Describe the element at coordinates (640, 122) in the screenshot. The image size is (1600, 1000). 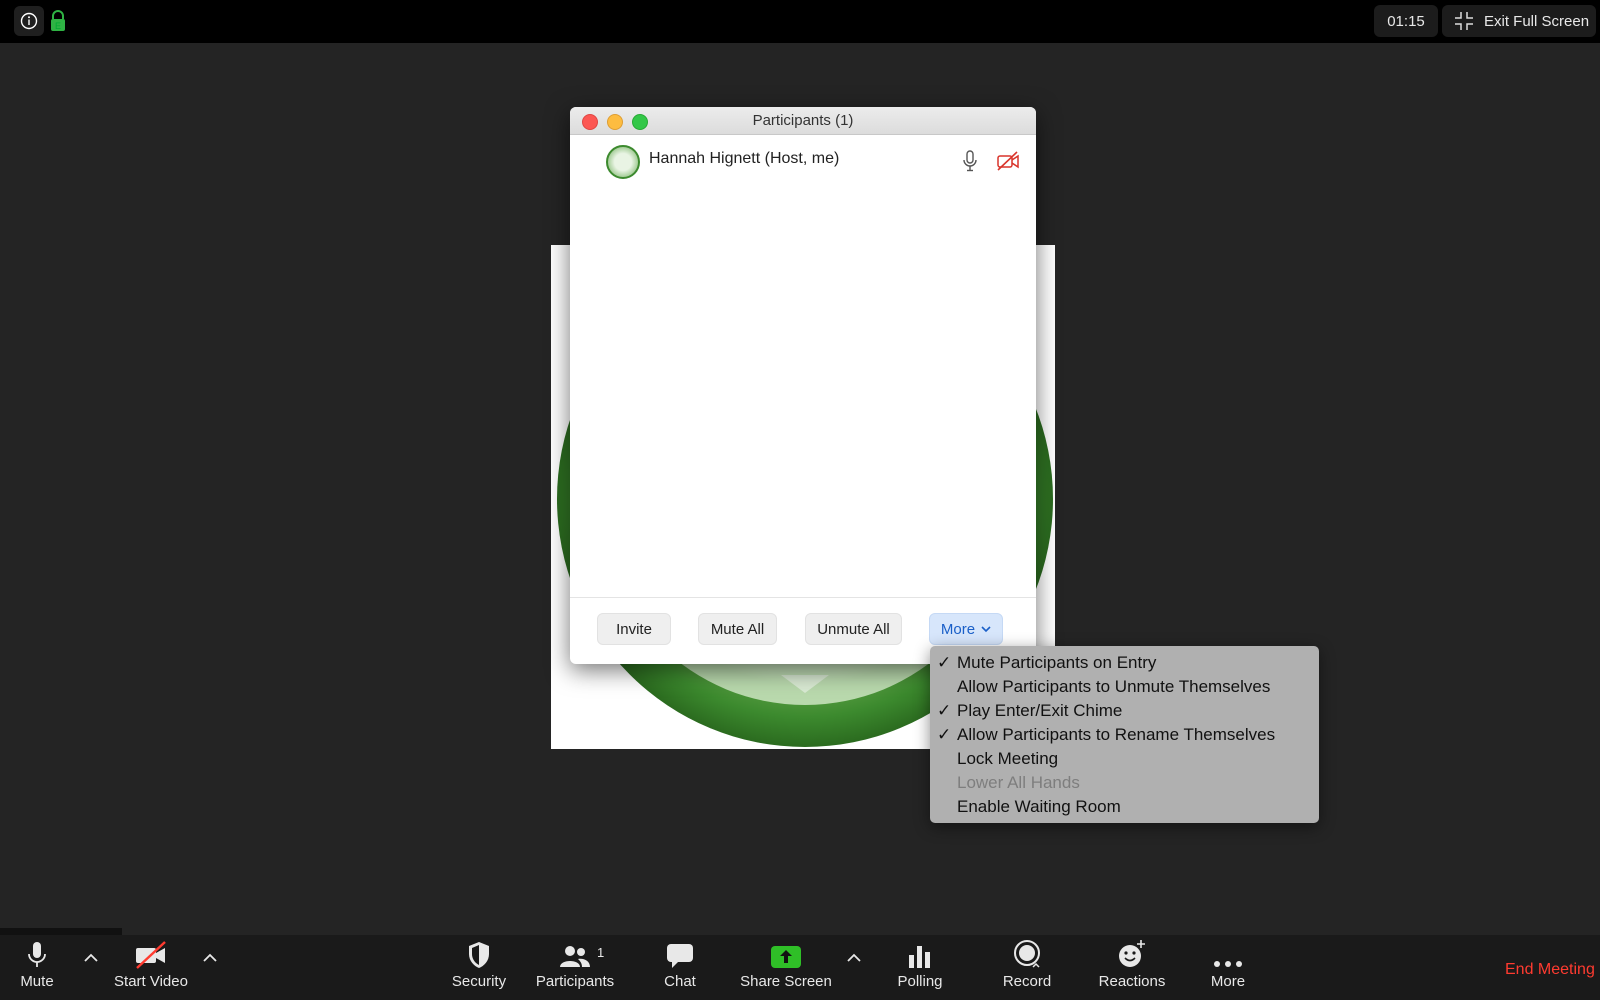
I see `zoom-window-button` at that location.